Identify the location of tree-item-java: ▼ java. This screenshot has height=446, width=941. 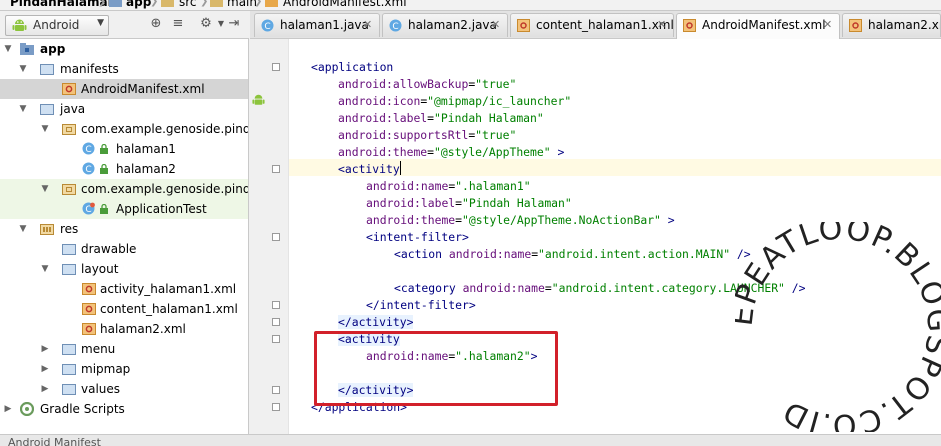
(124, 109).